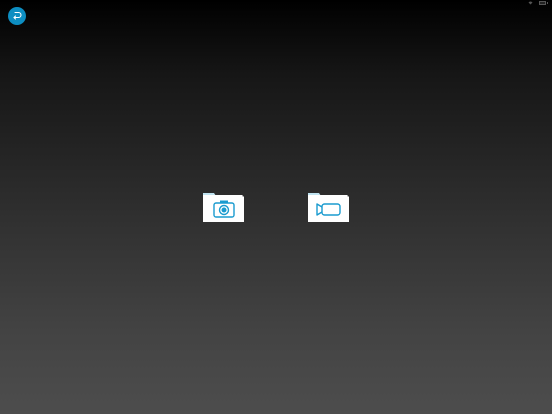 Image resolution: width=552 pixels, height=414 pixels. What do you see at coordinates (530, 3) in the screenshot?
I see `wifi-icon` at bounding box center [530, 3].